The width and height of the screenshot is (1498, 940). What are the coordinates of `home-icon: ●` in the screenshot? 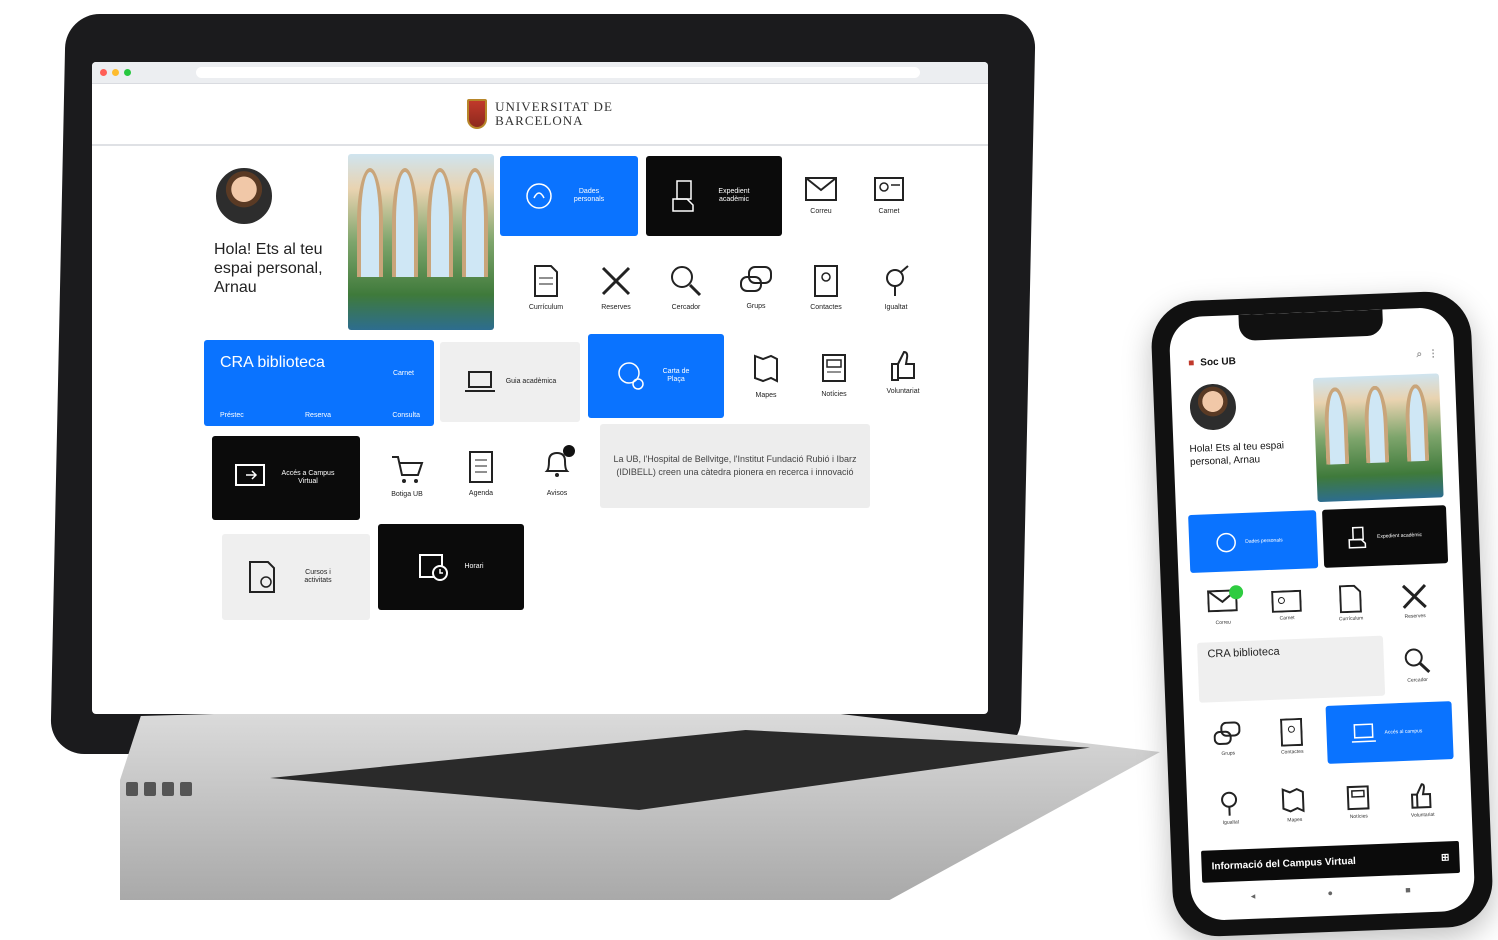 It's located at (1330, 893).